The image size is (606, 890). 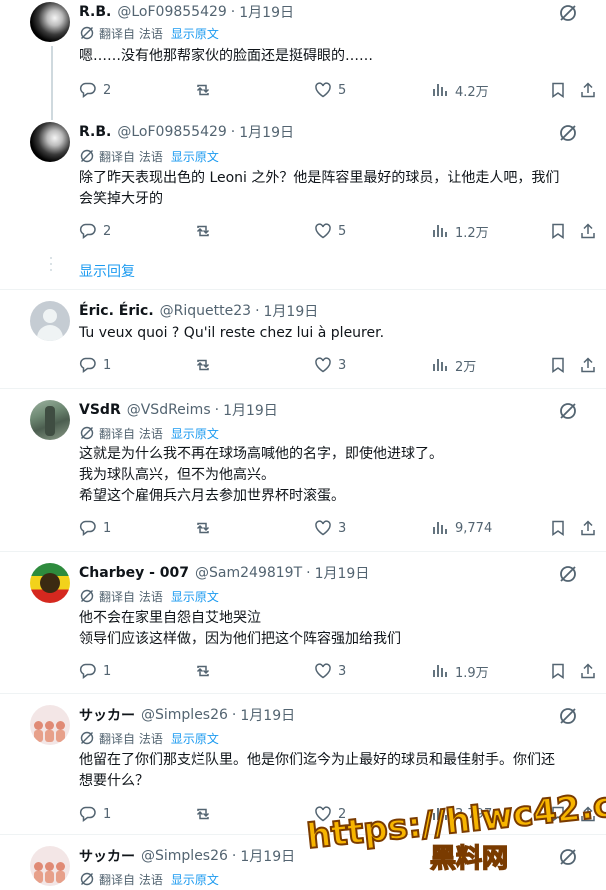 What do you see at coordinates (460, 90) in the screenshot?
I see `views-button: 4.2万` at bounding box center [460, 90].